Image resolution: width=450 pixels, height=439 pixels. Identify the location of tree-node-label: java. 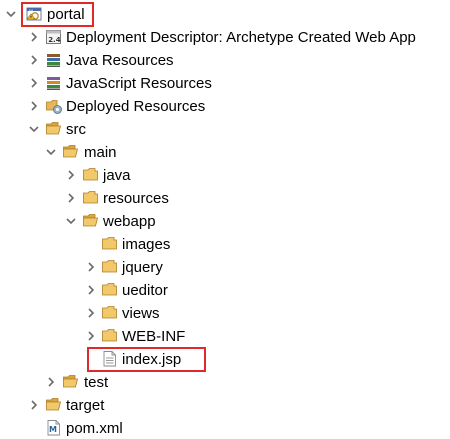
(117, 175).